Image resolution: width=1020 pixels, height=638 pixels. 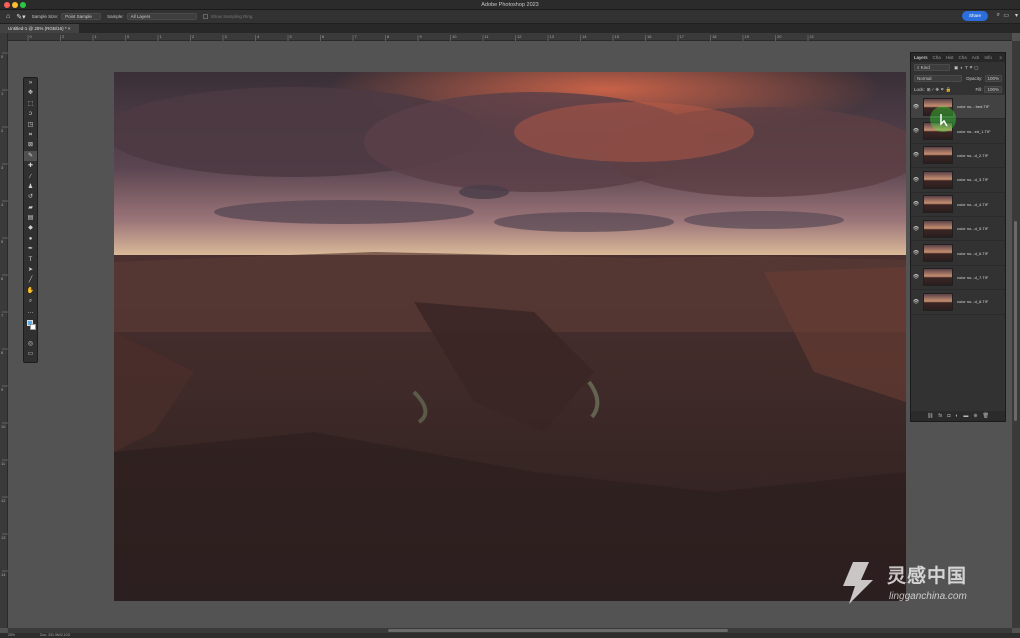 I want to click on layer-name: color no...d_7.TIF, so click(x=972, y=277).